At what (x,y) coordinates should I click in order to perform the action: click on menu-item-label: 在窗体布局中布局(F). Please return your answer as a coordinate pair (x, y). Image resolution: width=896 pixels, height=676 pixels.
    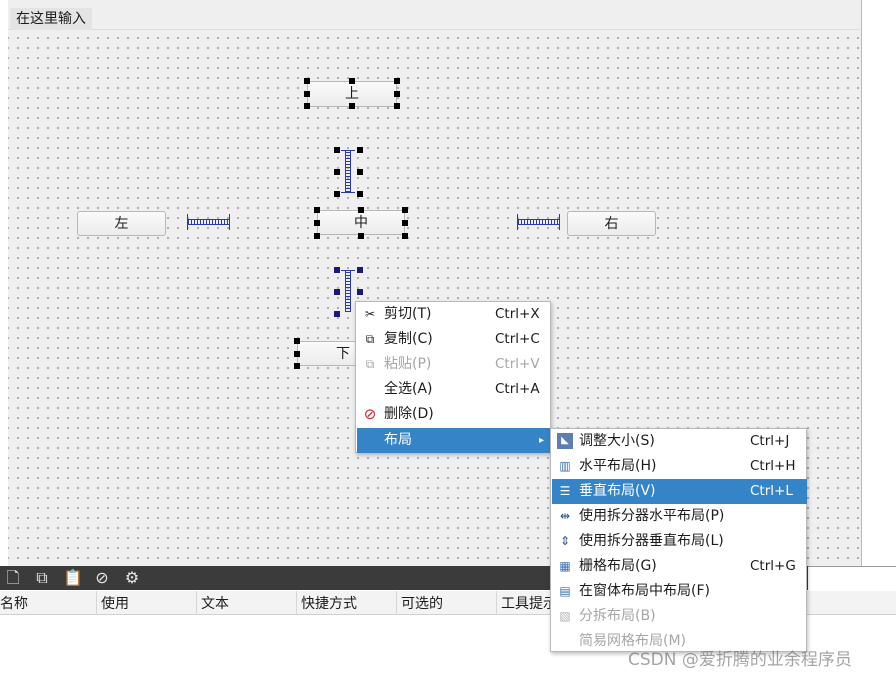
    Looking at the image, I should click on (644, 591).